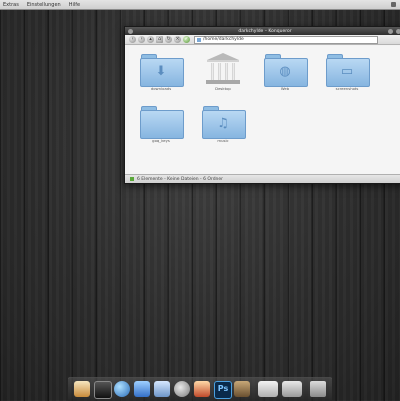  Describe the element at coordinates (265, 31) in the screenshot. I see `window-title: darkchylde – Konqueror` at that location.